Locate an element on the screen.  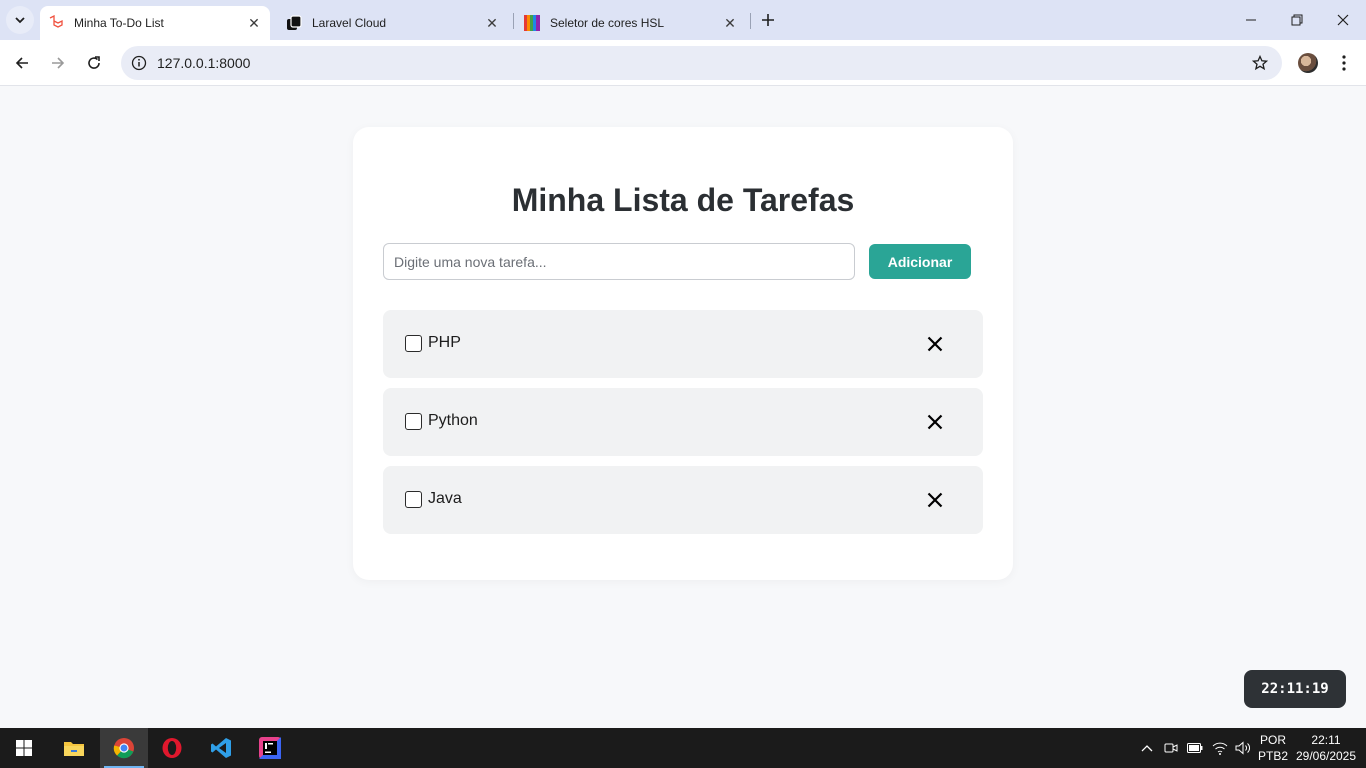
task-list: PHP Python Java is located at coordinates (683, 427).